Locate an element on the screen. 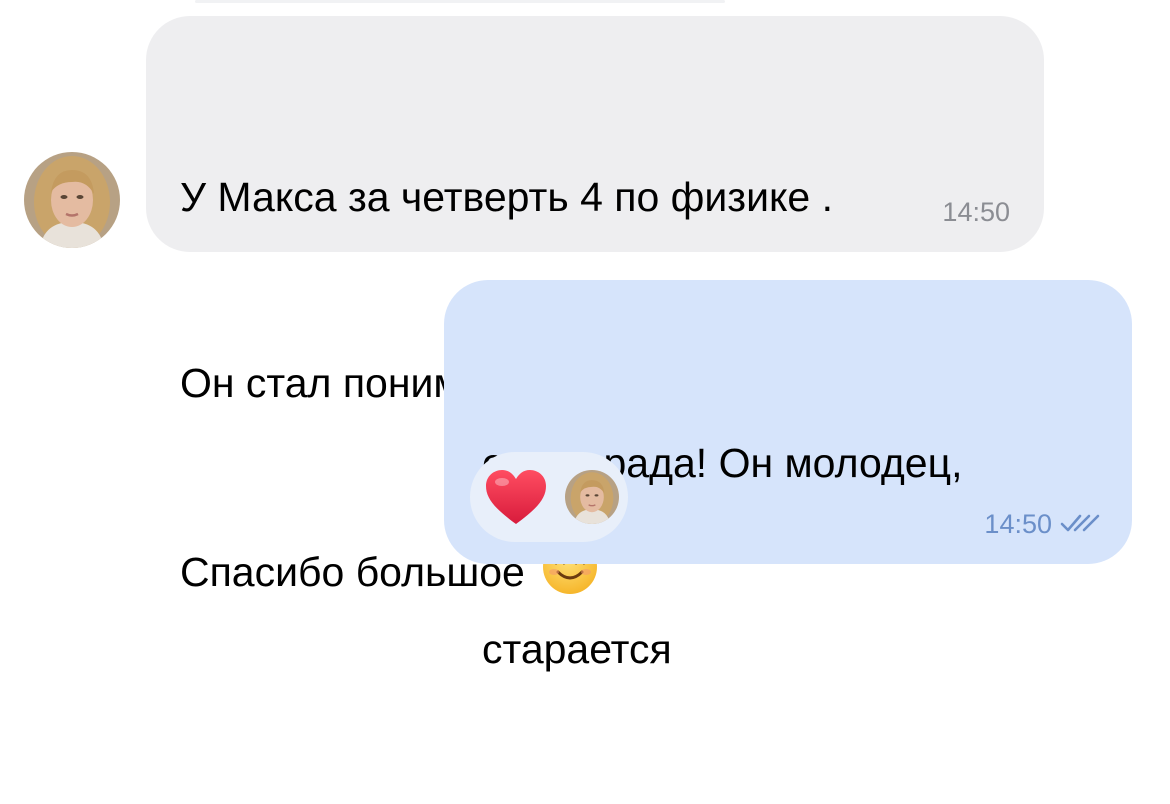  sender-avatar-image is located at coordinates (72, 200).